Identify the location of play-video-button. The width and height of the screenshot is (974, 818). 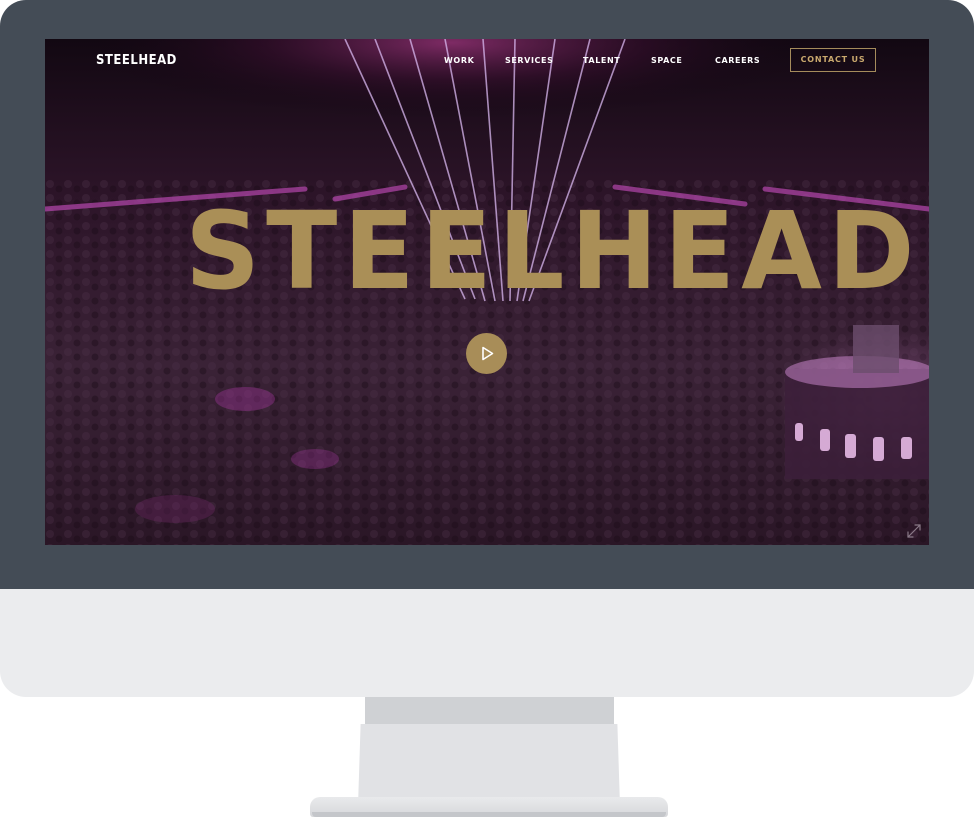
(486, 353).